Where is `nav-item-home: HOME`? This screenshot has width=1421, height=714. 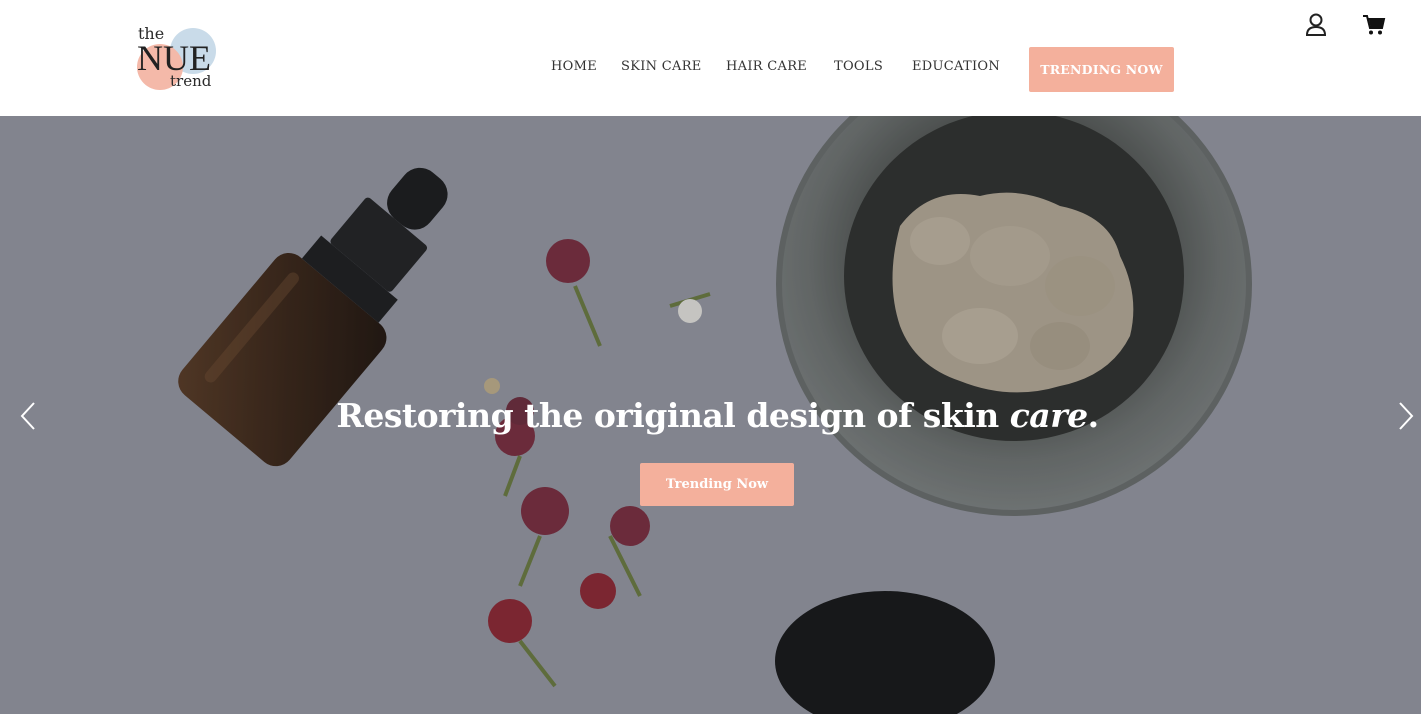
nav-item-home: HOME is located at coordinates (574, 66).